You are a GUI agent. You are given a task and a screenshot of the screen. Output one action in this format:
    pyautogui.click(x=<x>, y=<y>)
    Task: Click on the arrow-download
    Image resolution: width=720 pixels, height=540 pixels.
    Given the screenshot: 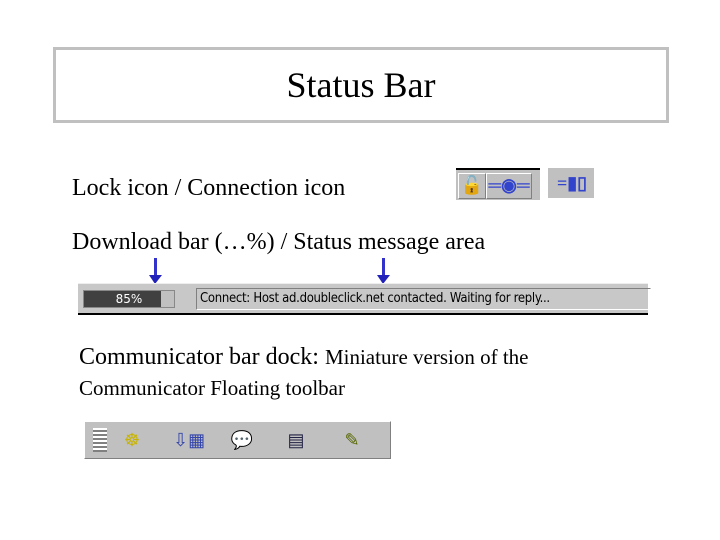 What is the action you would take?
    pyautogui.click(x=155, y=271)
    